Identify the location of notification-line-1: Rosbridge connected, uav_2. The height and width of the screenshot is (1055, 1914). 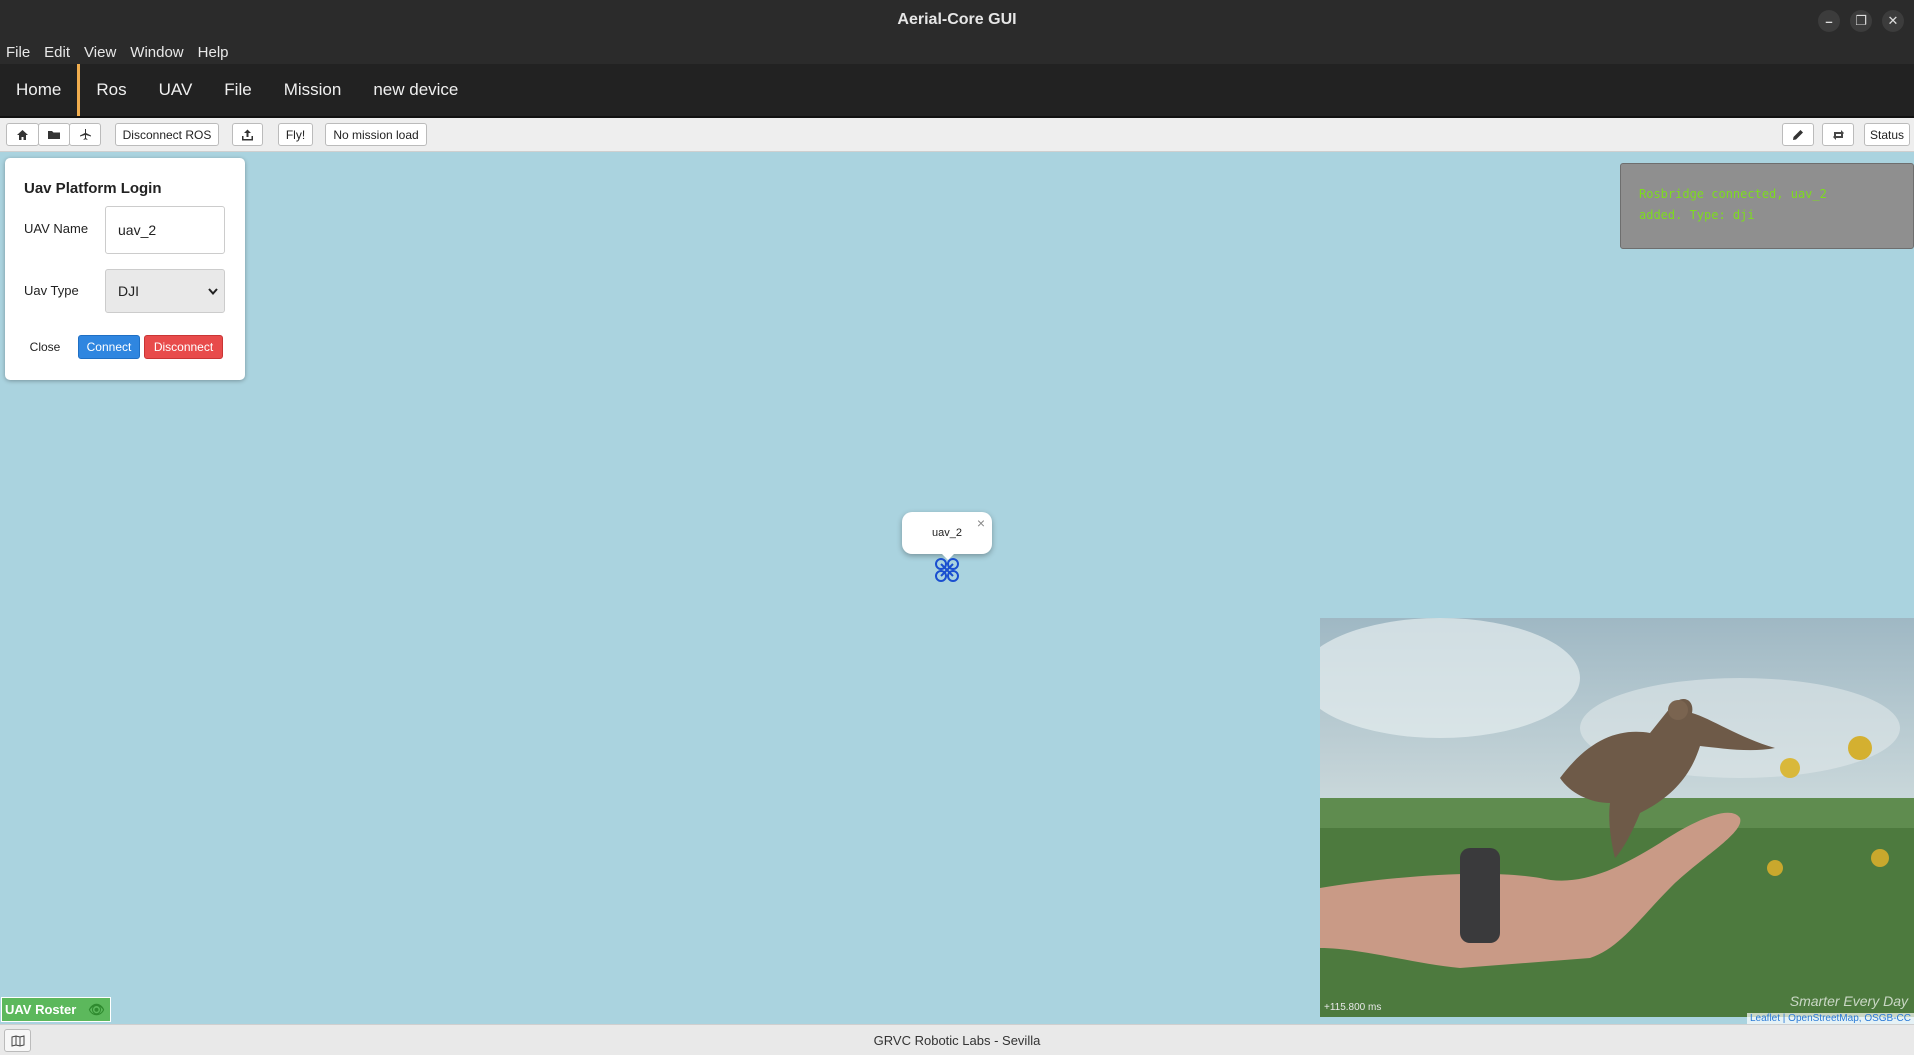
(1733, 194).